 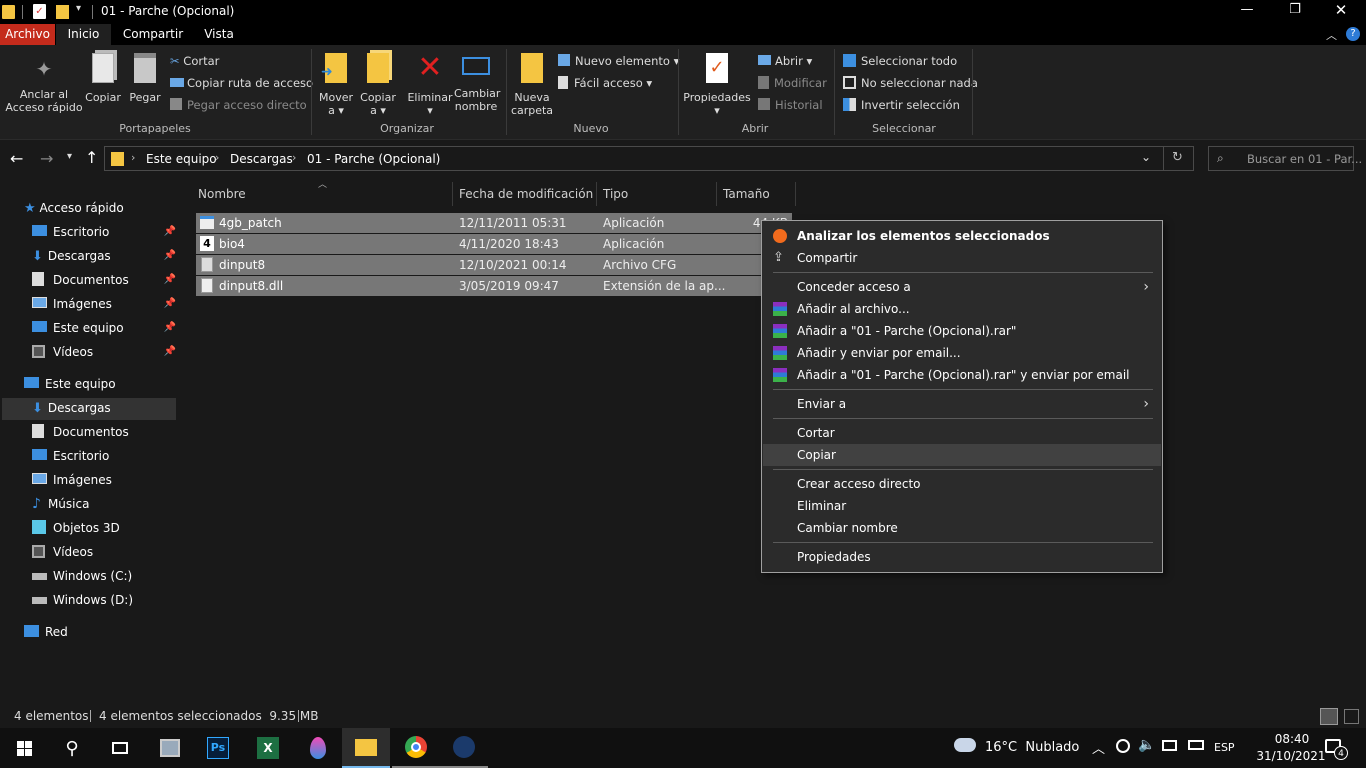 What do you see at coordinates (72, 748) in the screenshot?
I see `search-button: ⚲` at bounding box center [72, 748].